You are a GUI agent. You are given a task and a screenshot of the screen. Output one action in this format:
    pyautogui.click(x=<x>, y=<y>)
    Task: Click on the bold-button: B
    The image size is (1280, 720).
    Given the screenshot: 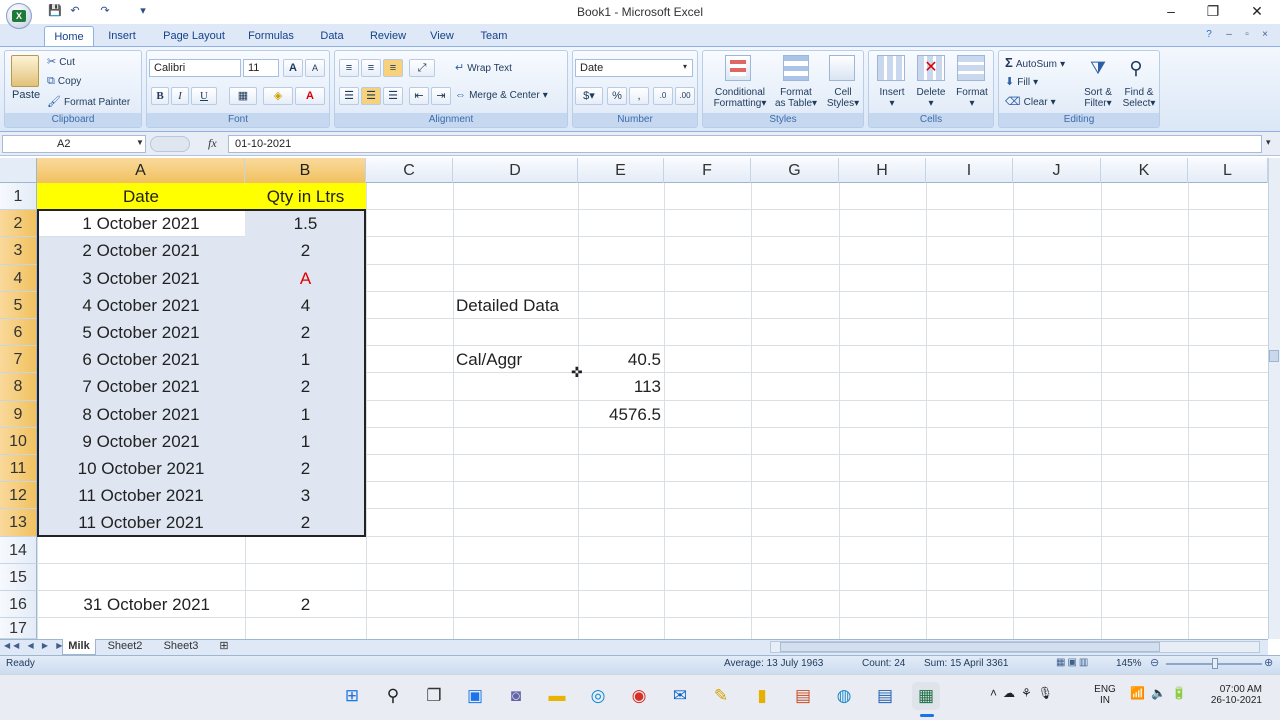 What is the action you would take?
    pyautogui.click(x=160, y=96)
    